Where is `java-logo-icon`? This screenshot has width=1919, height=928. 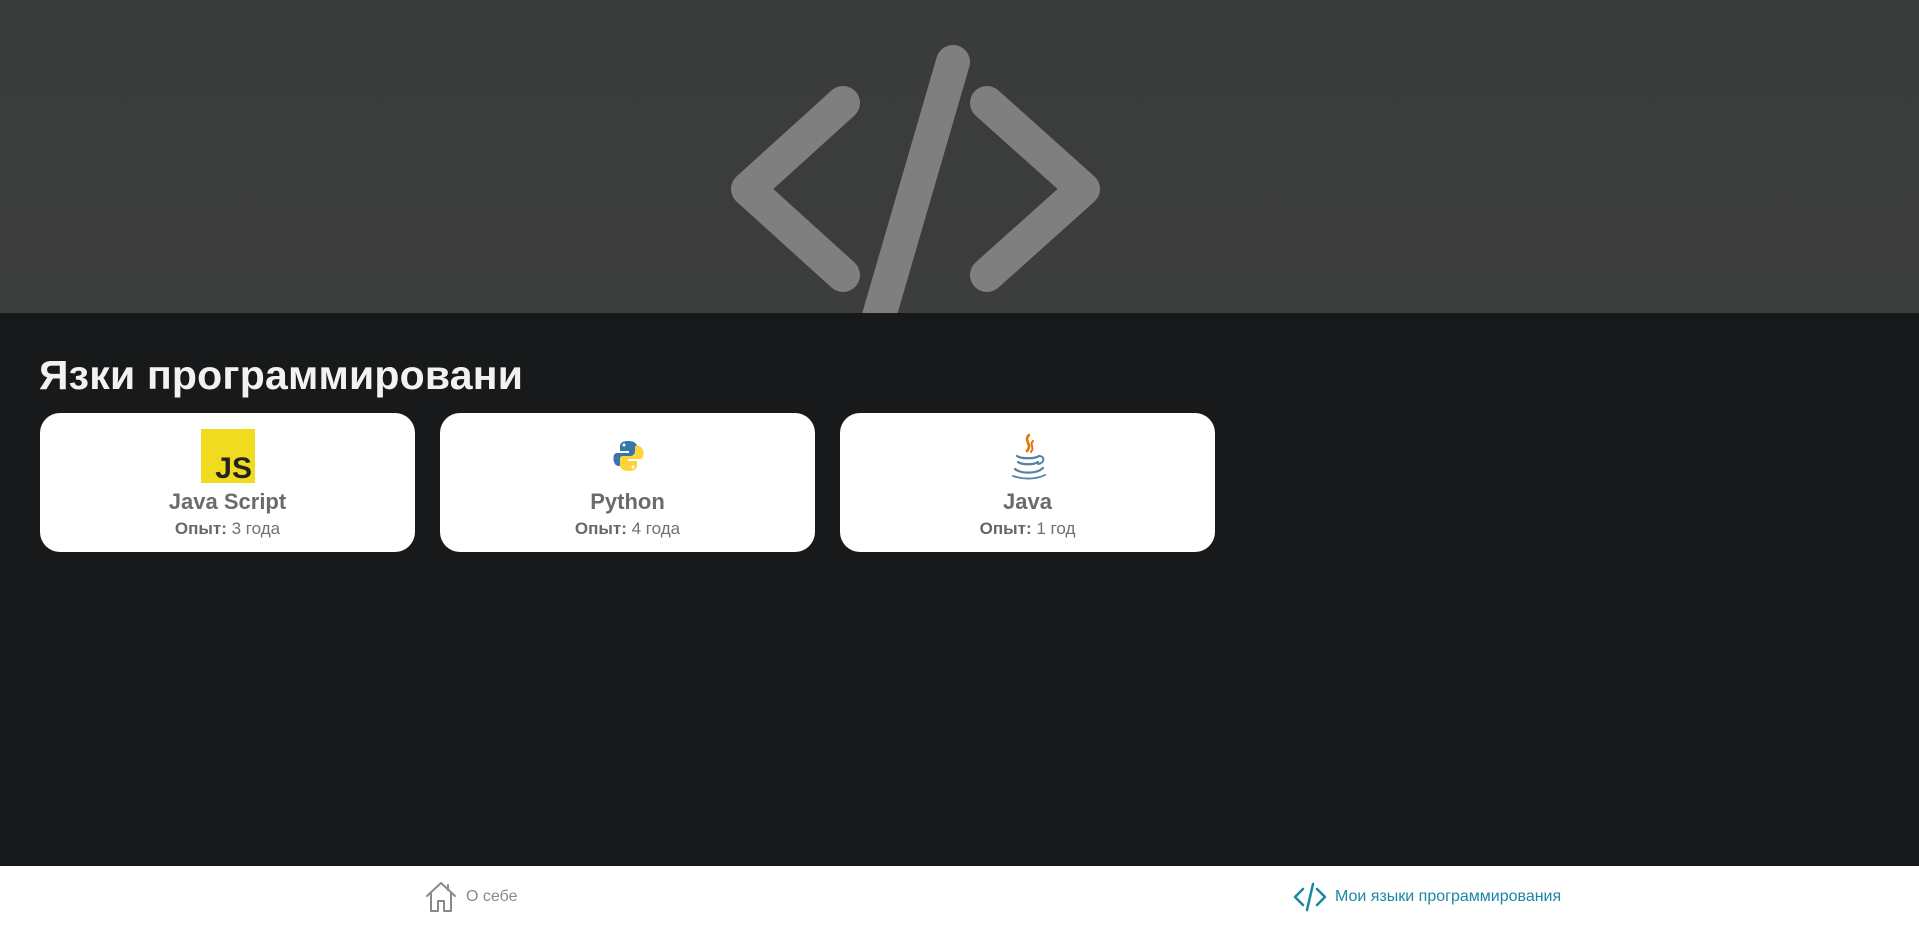 java-logo-icon is located at coordinates (1028, 456).